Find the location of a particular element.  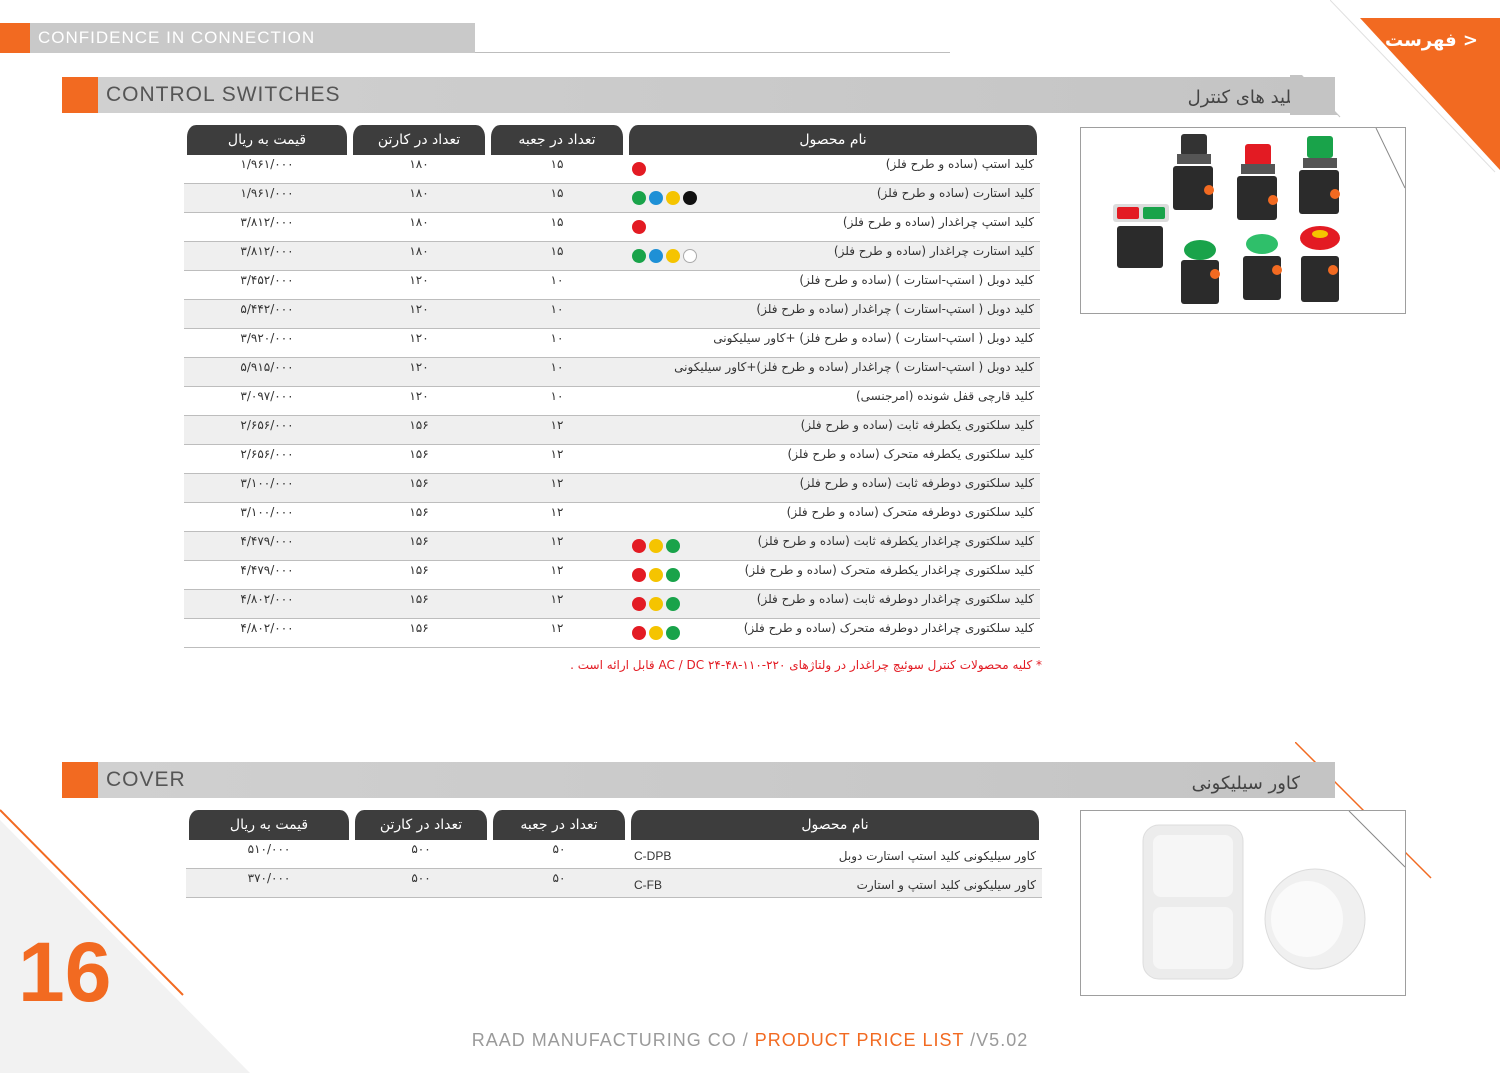

price-cell-text: ۳/۹۲۰/۰۰۰ is located at coordinates (267, 338).